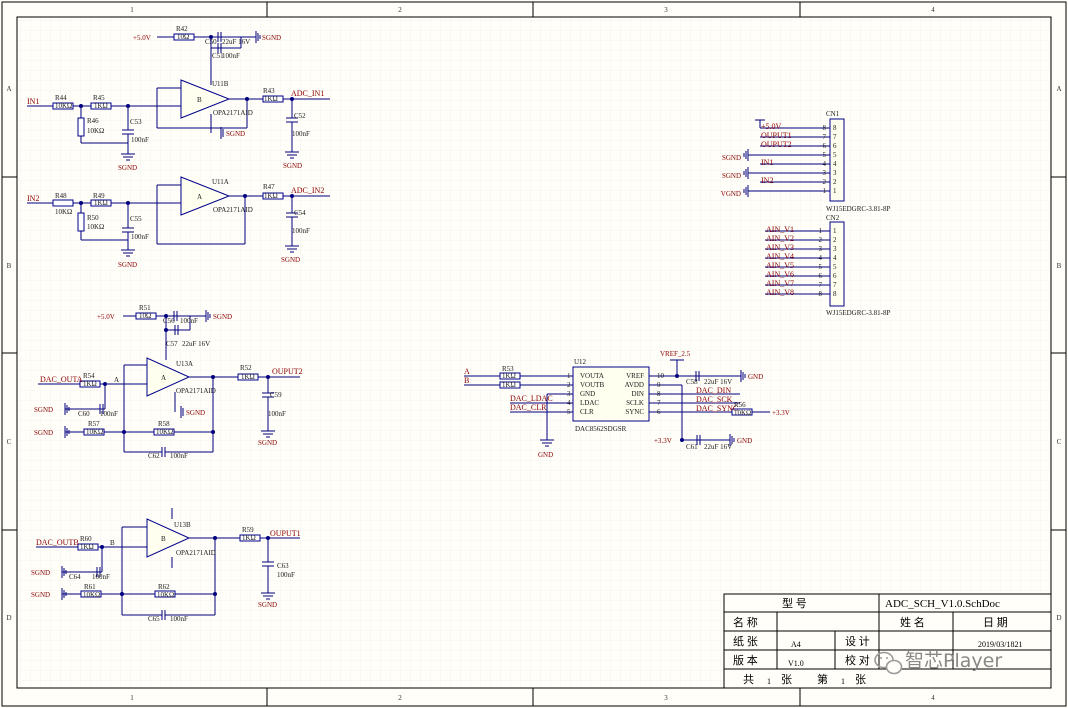  Describe the element at coordinates (236, 42) in the screenshot. I see `c50-value: 22uF 16V` at that location.